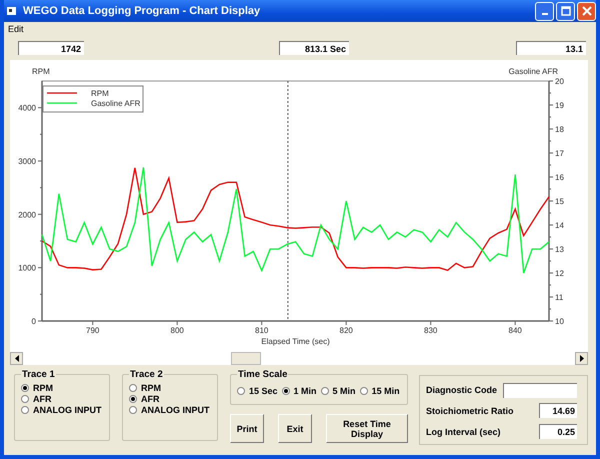 This screenshot has height=459, width=600. Describe the element at coordinates (93, 330) in the screenshot. I see `x-tick-label: 790` at that location.